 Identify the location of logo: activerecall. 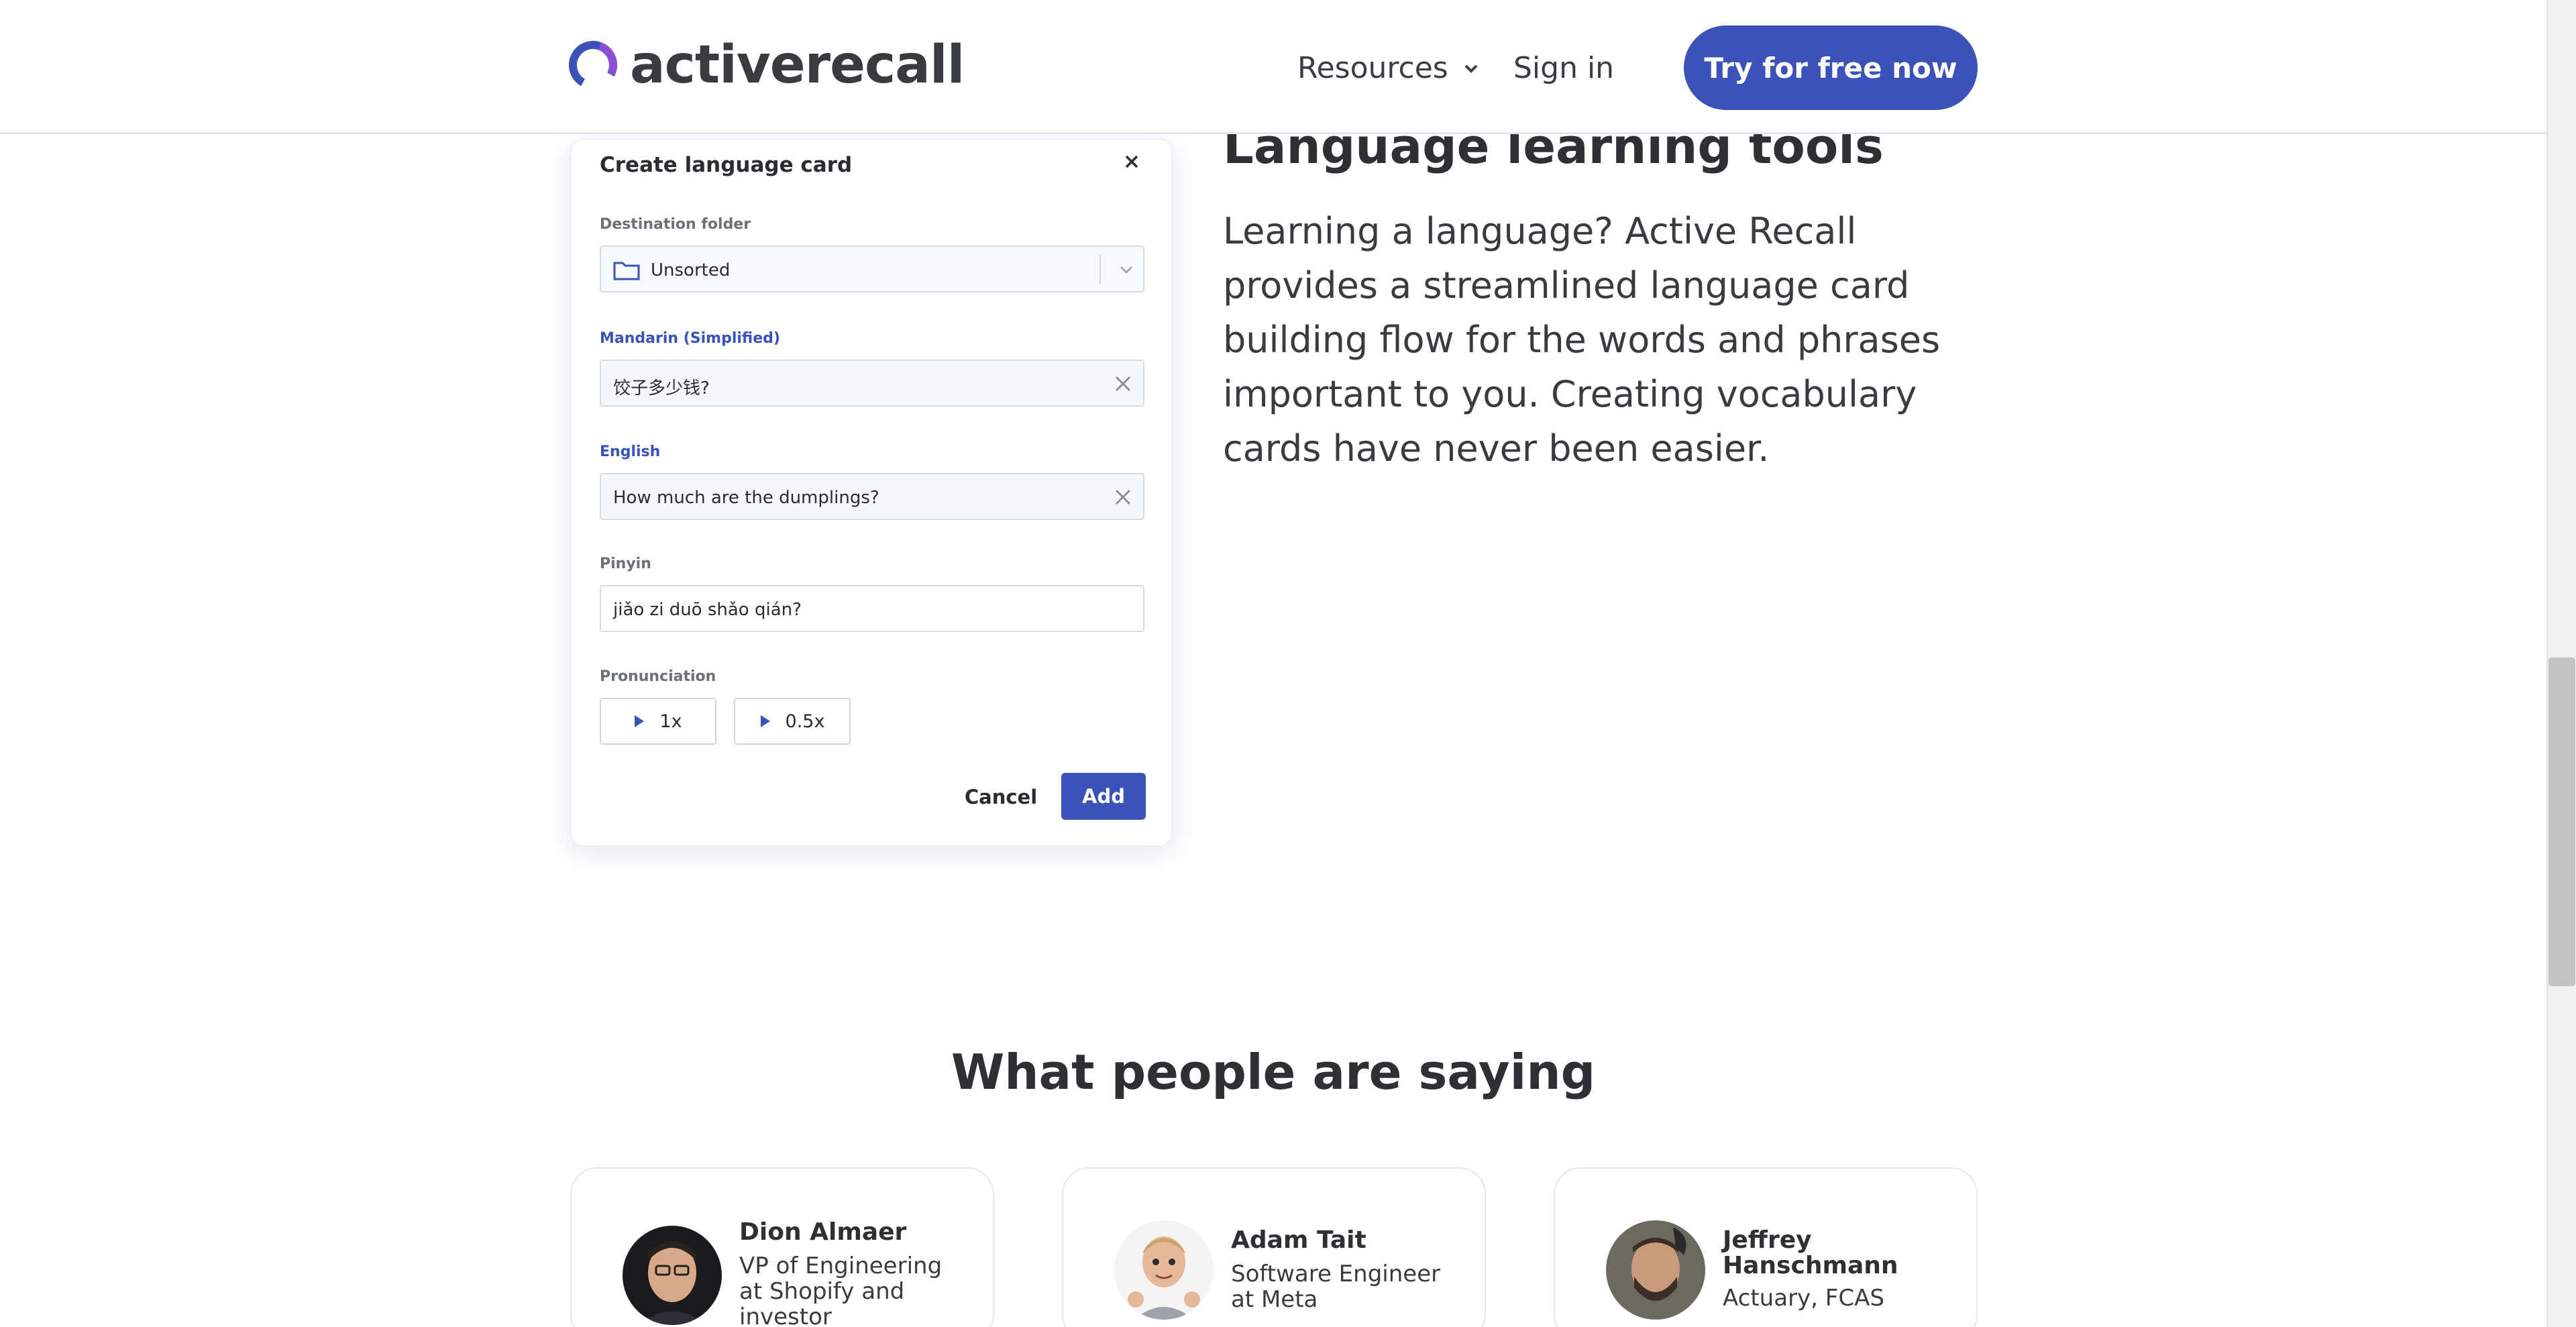
(766, 65).